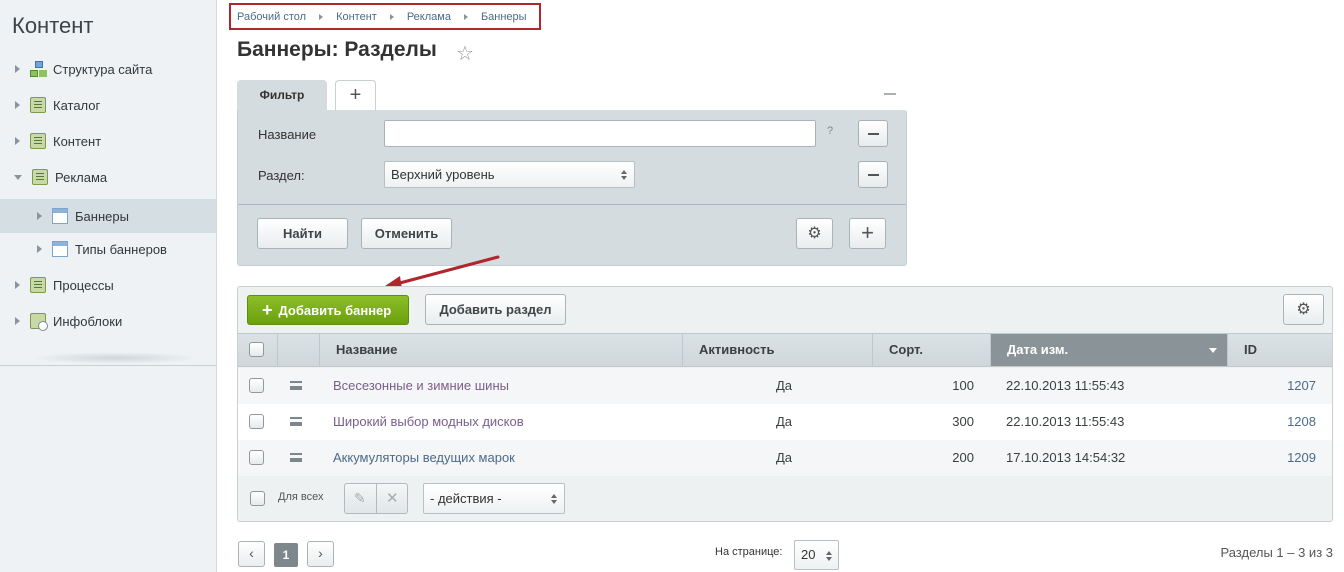  What do you see at coordinates (600, 133) in the screenshot?
I see `name-input` at bounding box center [600, 133].